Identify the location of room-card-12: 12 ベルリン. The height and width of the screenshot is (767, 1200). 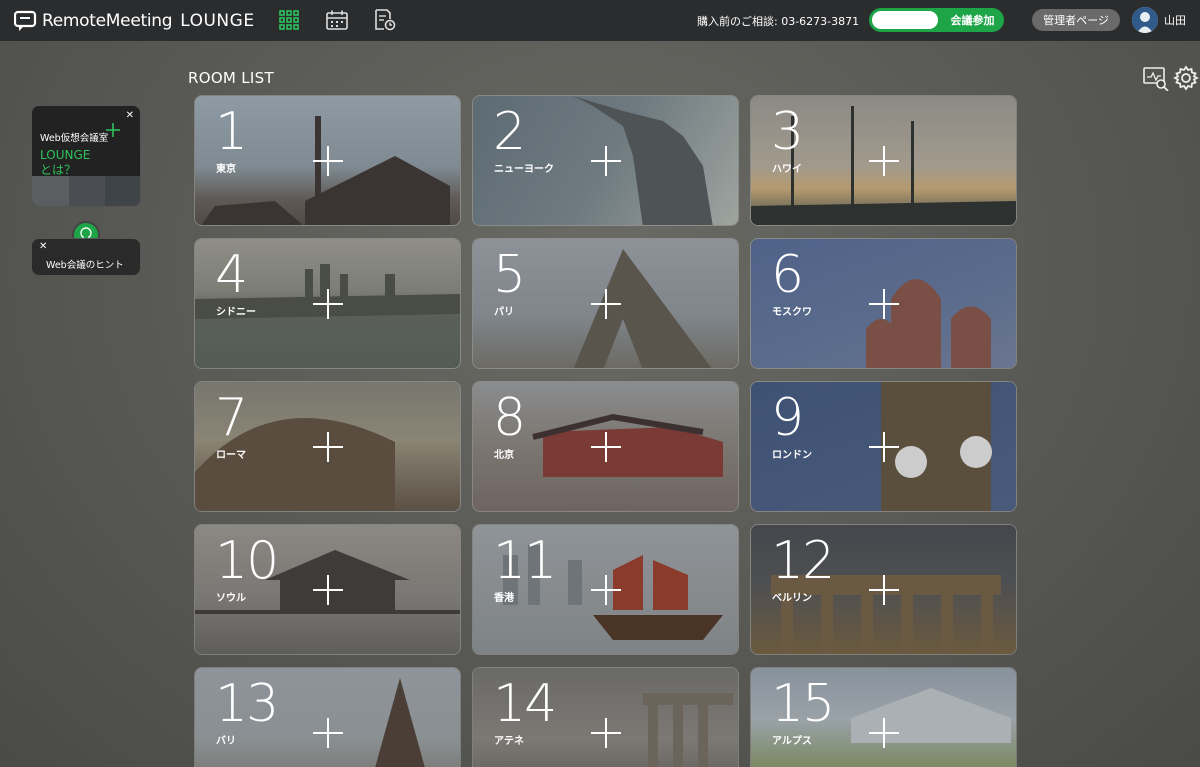
(883, 589).